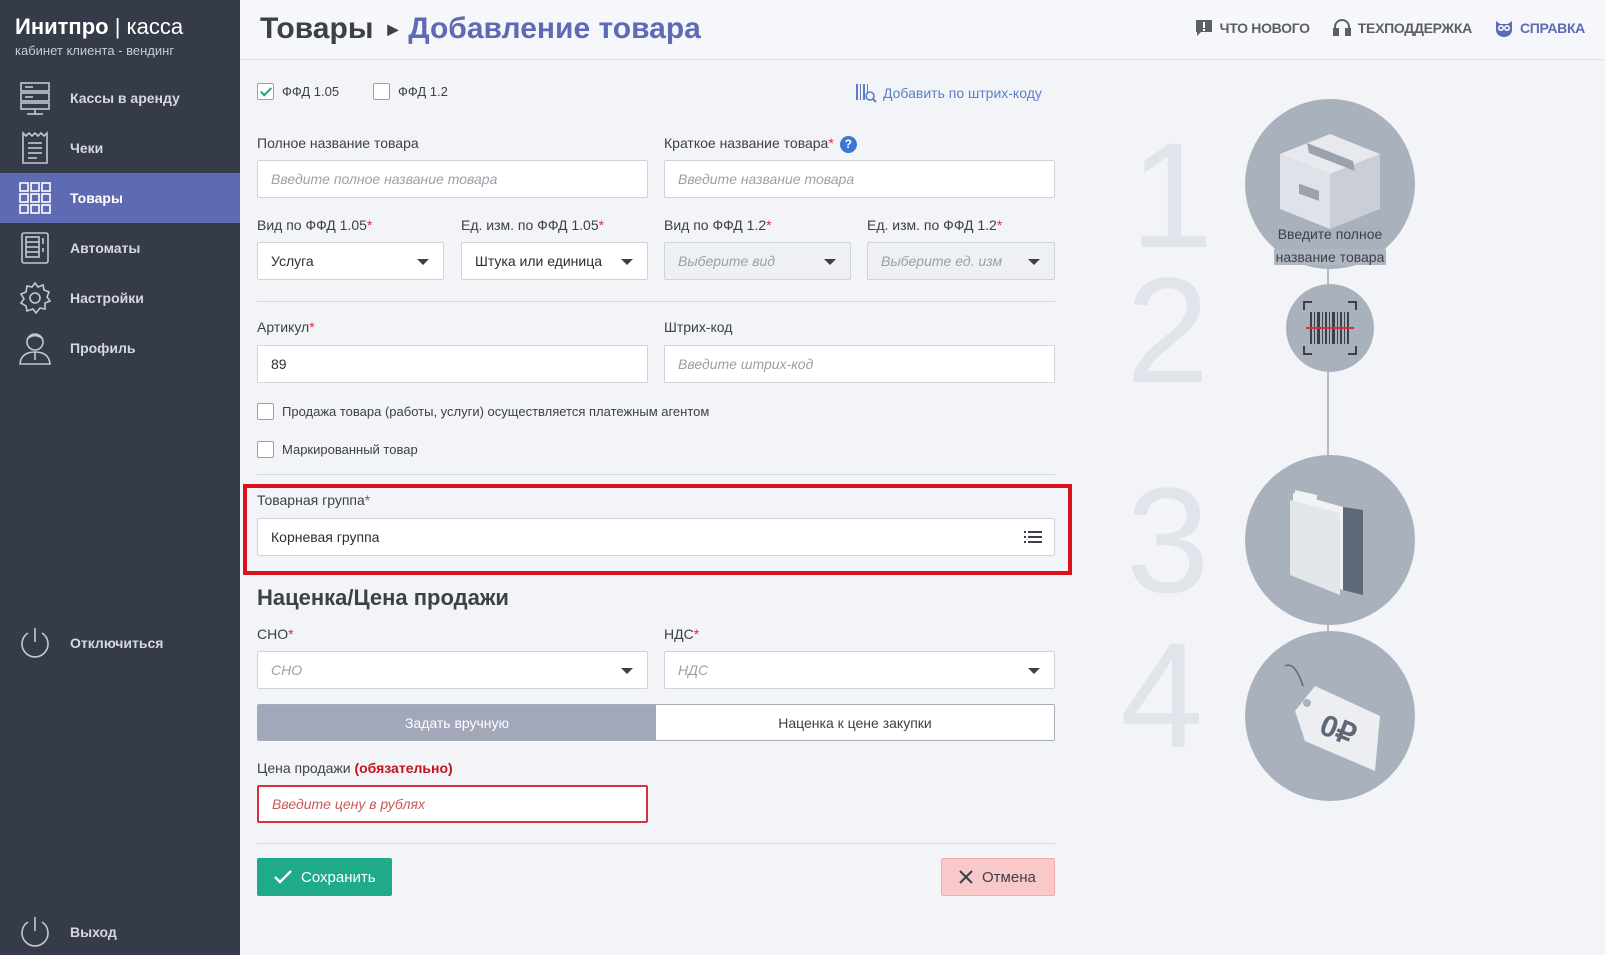 This screenshot has height=955, width=1605. Describe the element at coordinates (452, 179) in the screenshot. I see `full-name-input: Введите полное название товара` at that location.